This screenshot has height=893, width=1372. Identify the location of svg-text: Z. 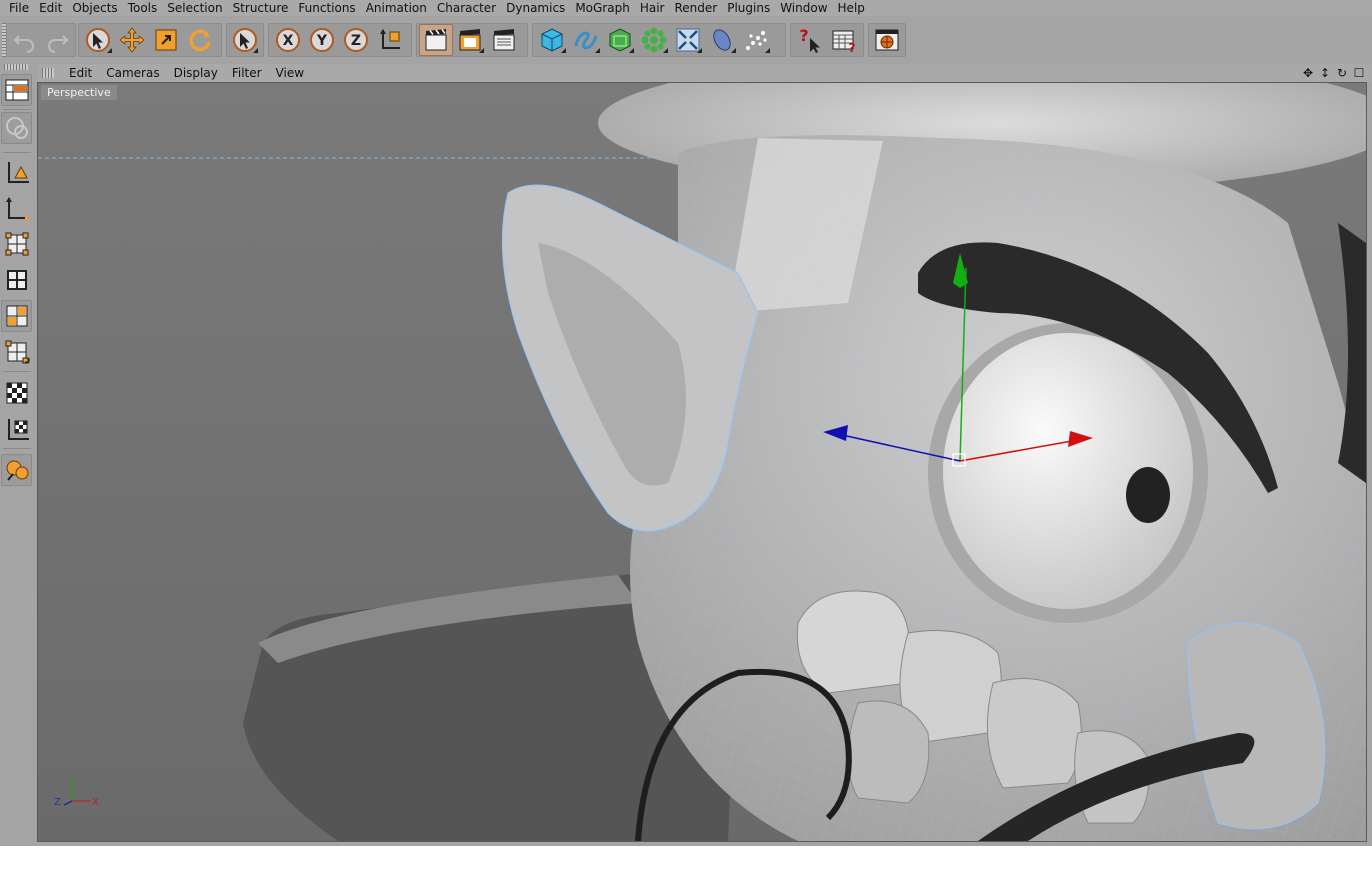
(356, 41).